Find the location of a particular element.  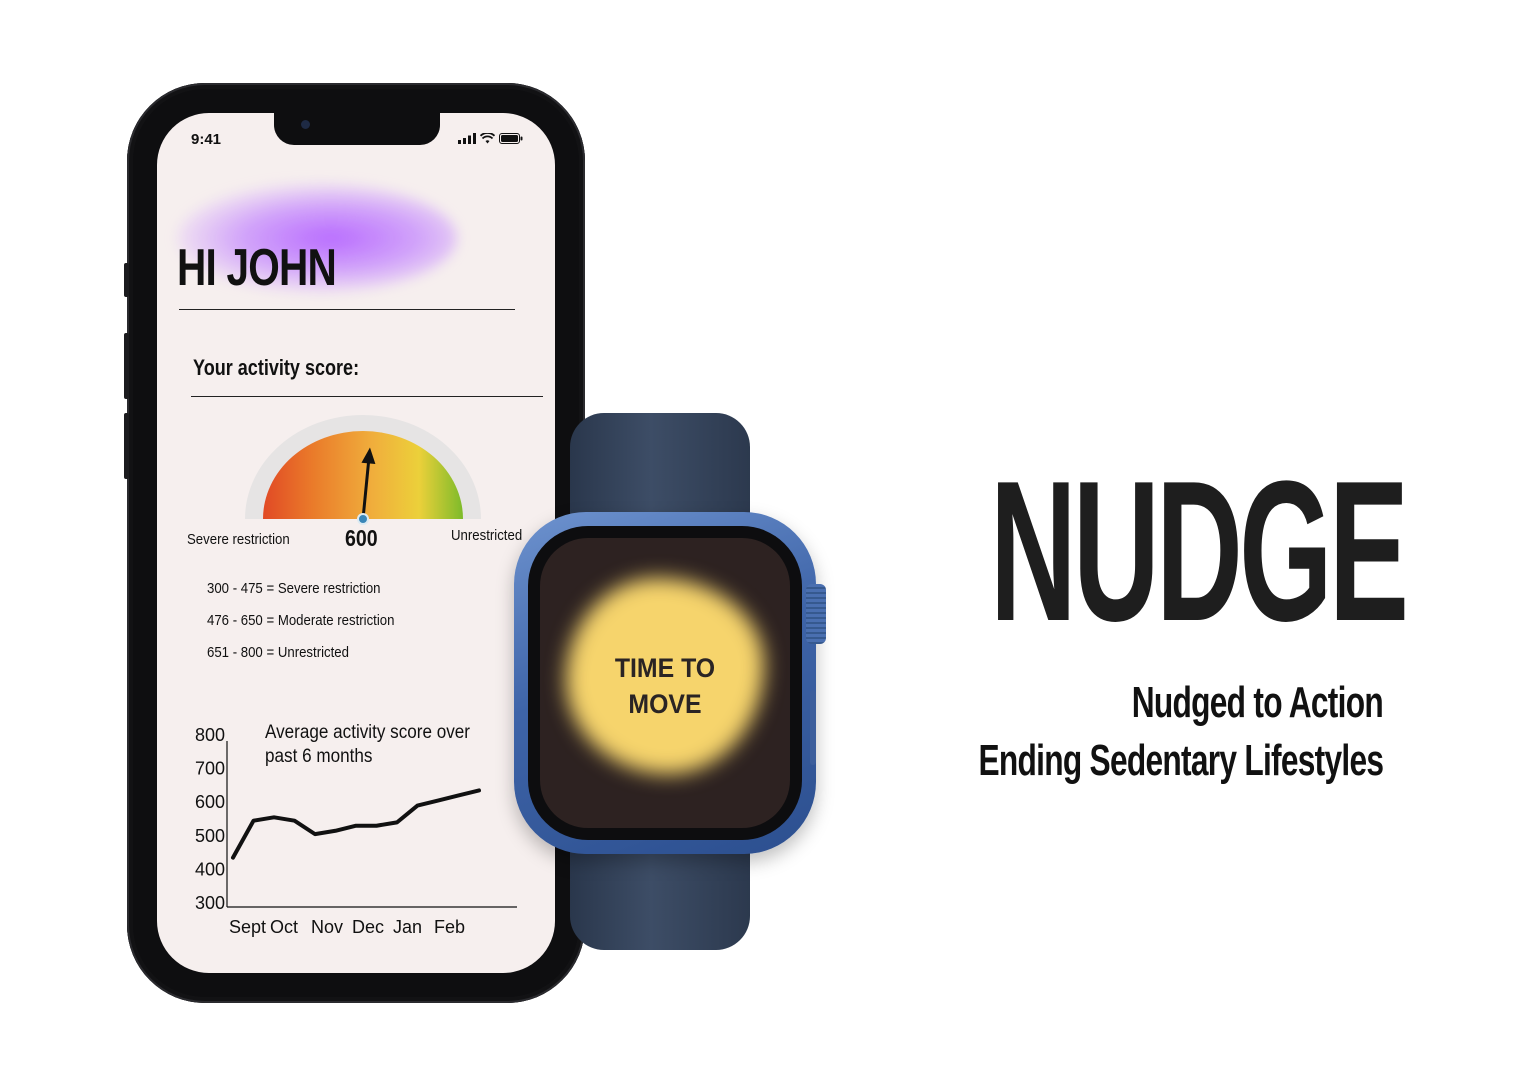

x-tick-label: Feb is located at coordinates (449, 927).